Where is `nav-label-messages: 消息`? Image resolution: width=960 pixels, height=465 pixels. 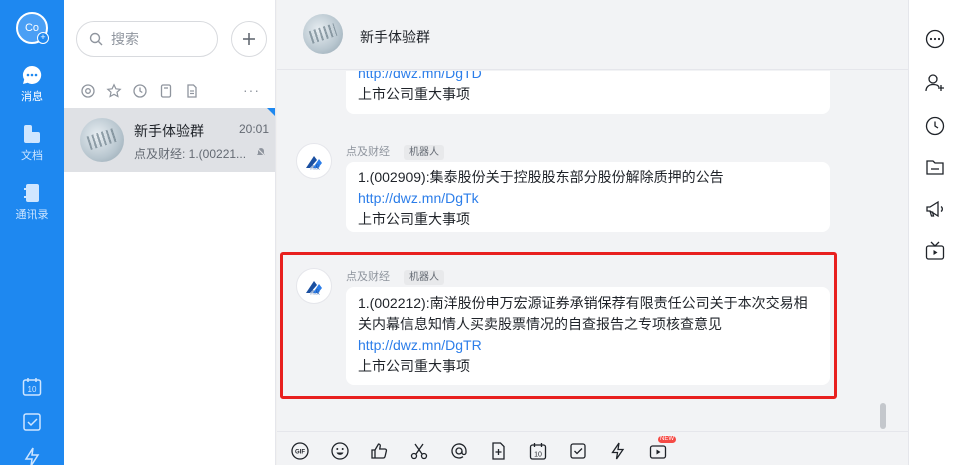
nav-label-messages: 消息 is located at coordinates (32, 97).